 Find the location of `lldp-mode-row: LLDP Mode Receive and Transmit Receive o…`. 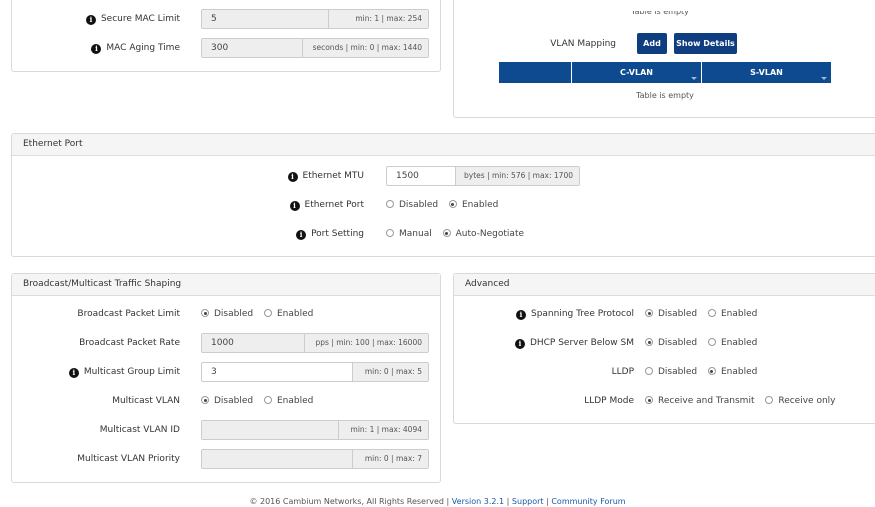

lldp-mode-row: LLDP Mode Receive and Transmit Receive o… is located at coordinates (657, 401).